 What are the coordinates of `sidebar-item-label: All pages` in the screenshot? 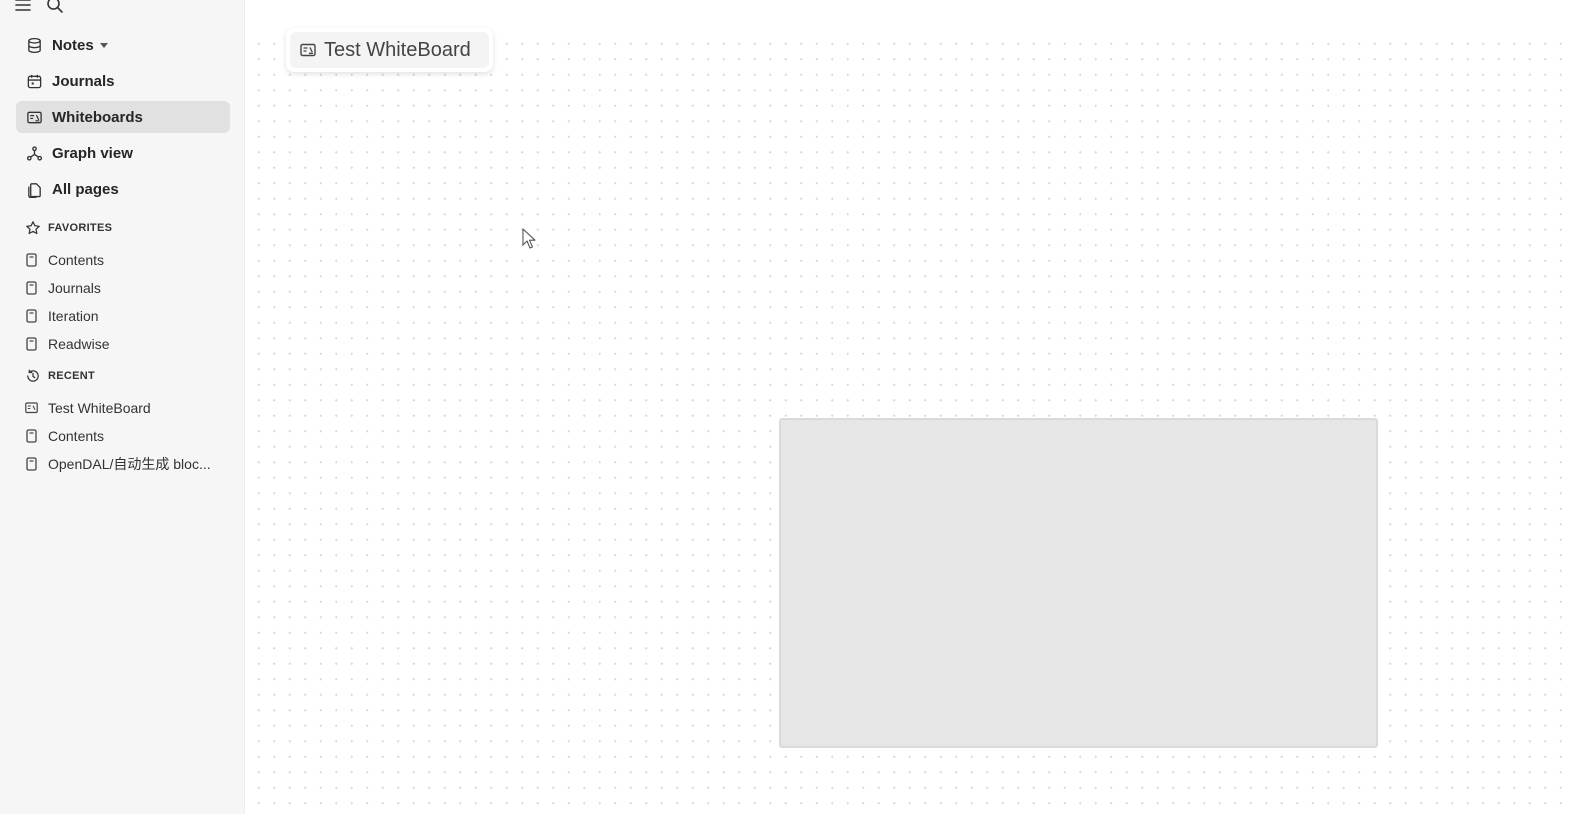 It's located at (85, 189).